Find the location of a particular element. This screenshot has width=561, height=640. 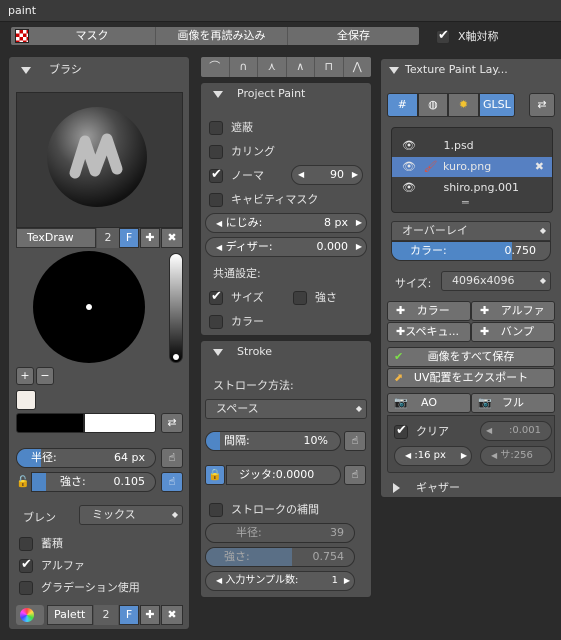

strength-slider: 強さ: 0.105 is located at coordinates (93, 482).